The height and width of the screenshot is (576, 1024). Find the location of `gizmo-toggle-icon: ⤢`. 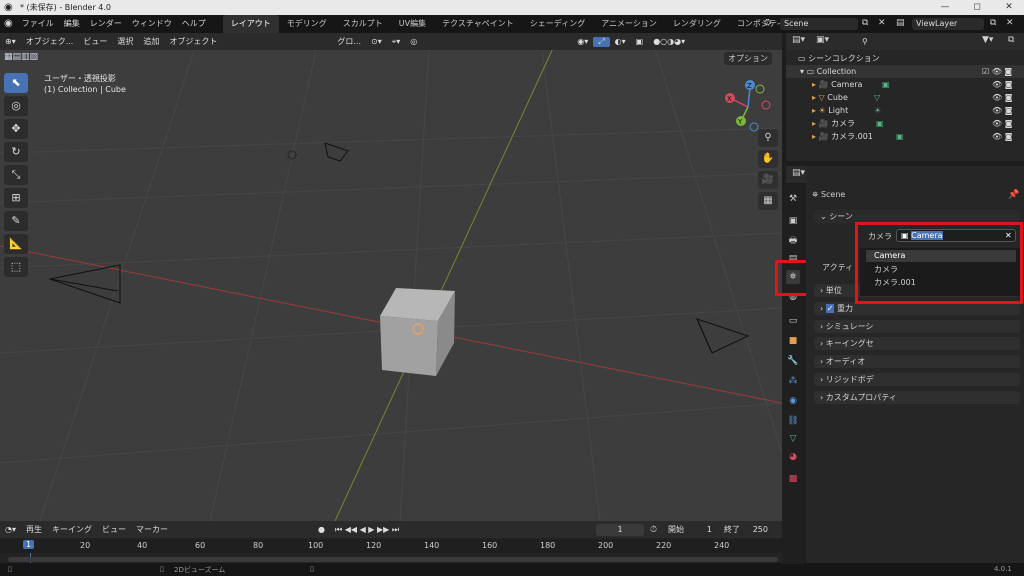

gizmo-toggle-icon: ⤢ is located at coordinates (601, 41).